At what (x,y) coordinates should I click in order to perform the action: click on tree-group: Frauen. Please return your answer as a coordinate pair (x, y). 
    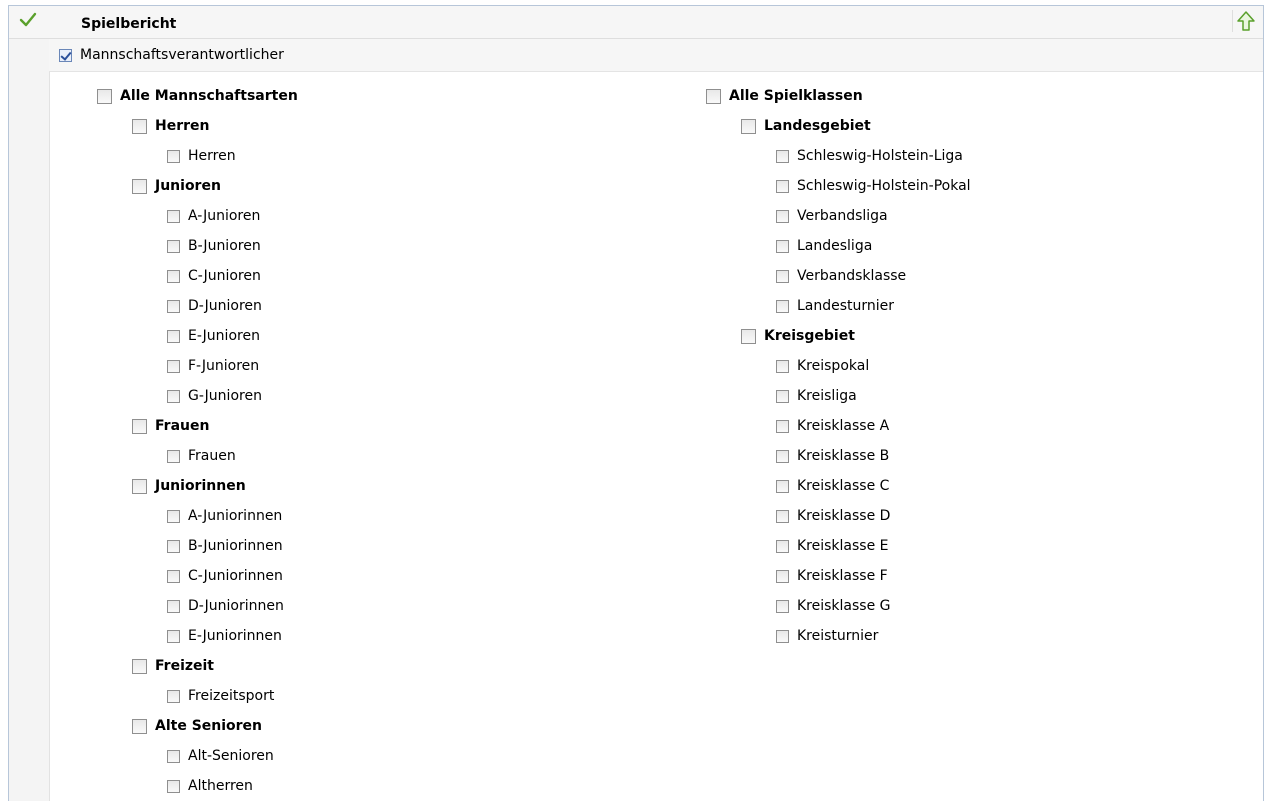
    Looking at the image, I should click on (170, 426).